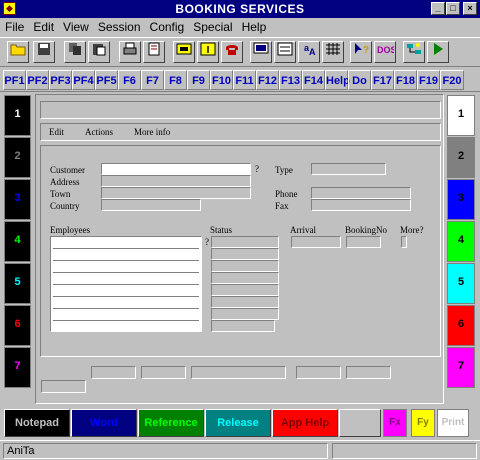 The height and width of the screenshot is (460, 480). What do you see at coordinates (56, 132) in the screenshot?
I see `form-menu-edit: Edit` at bounding box center [56, 132].